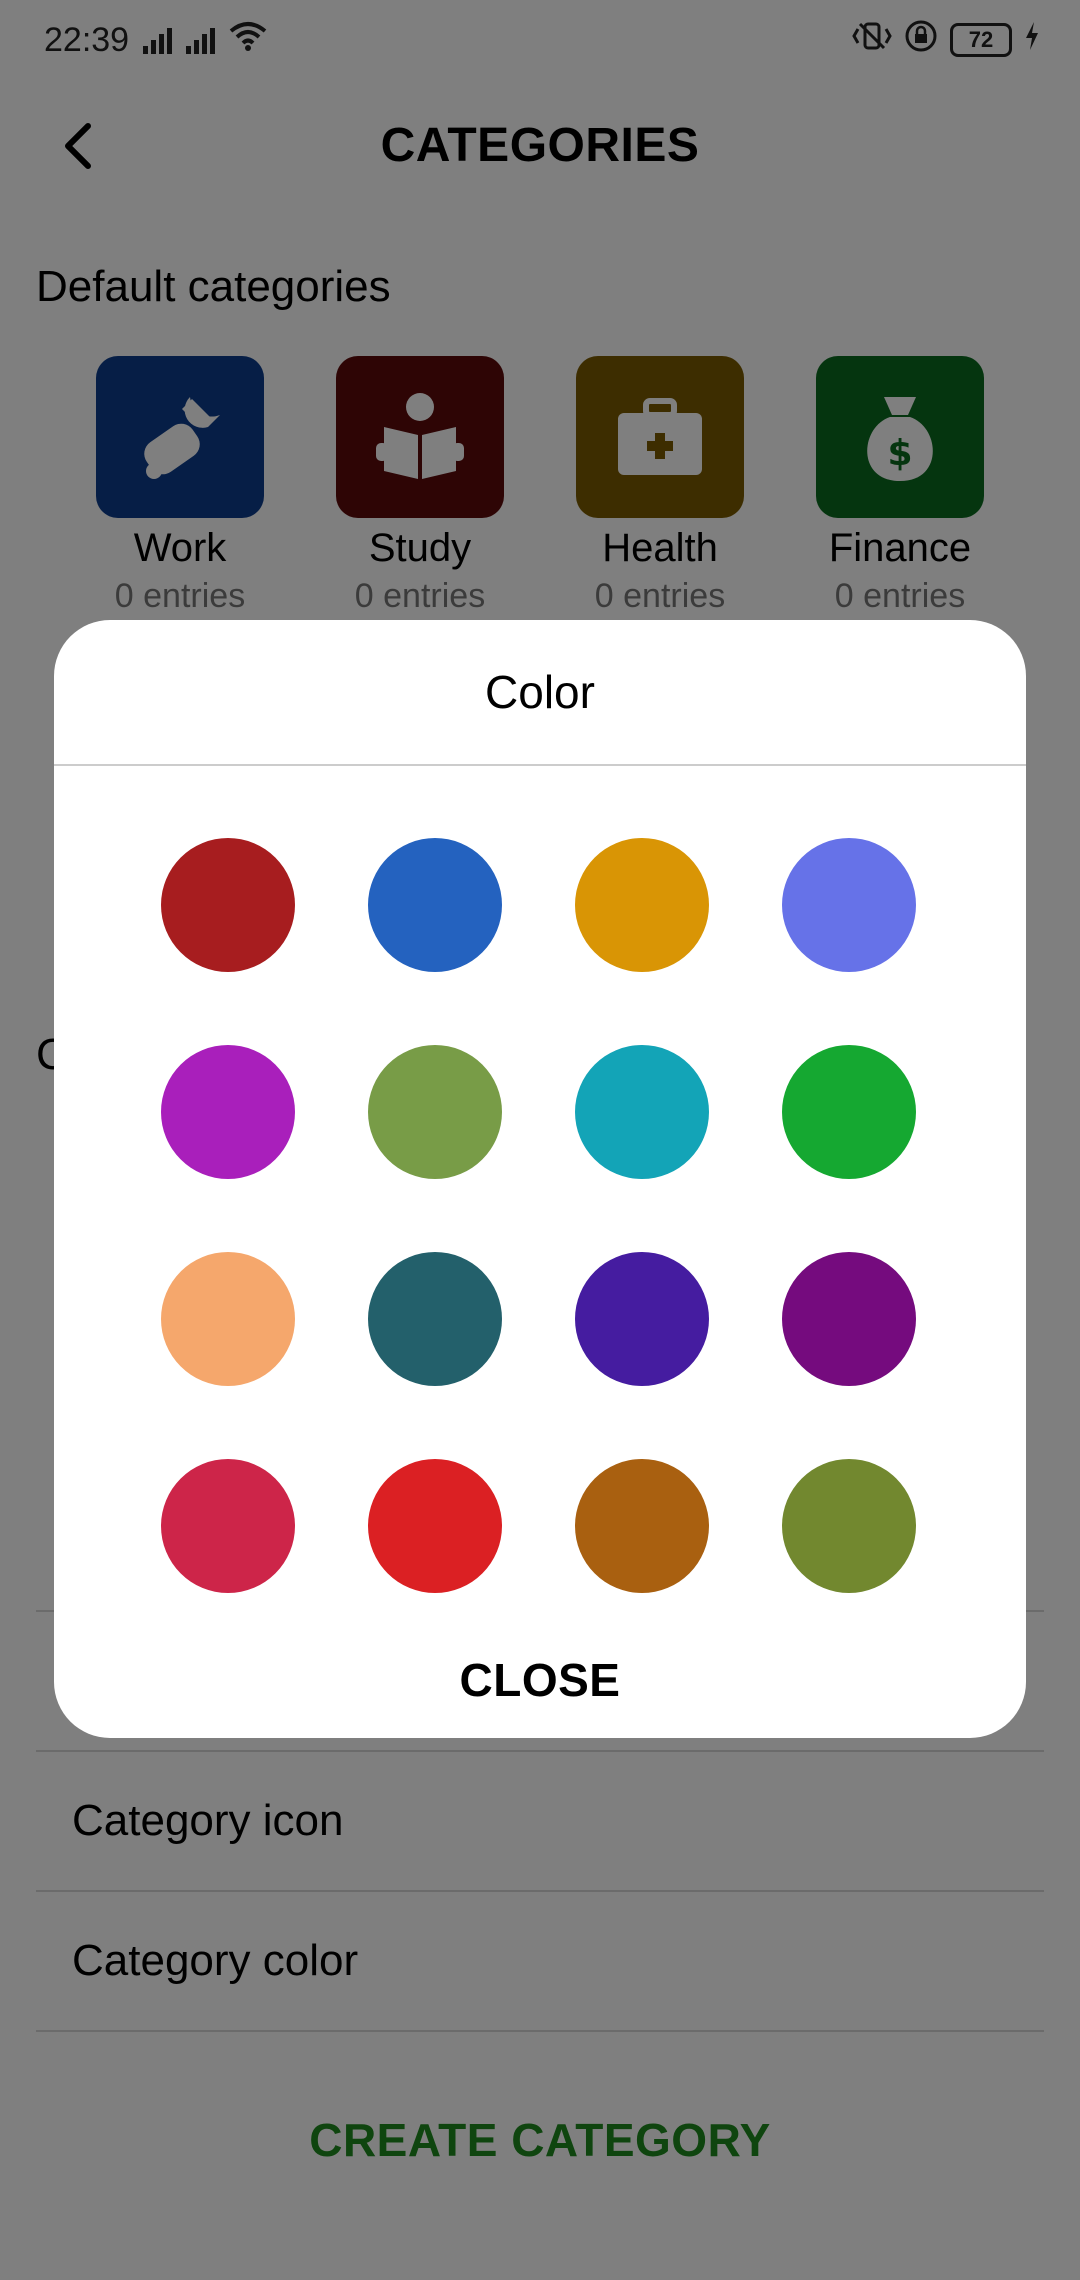 The image size is (1080, 2280). Describe the element at coordinates (540, 1680) in the screenshot. I see `close-button: CLOSE` at that location.